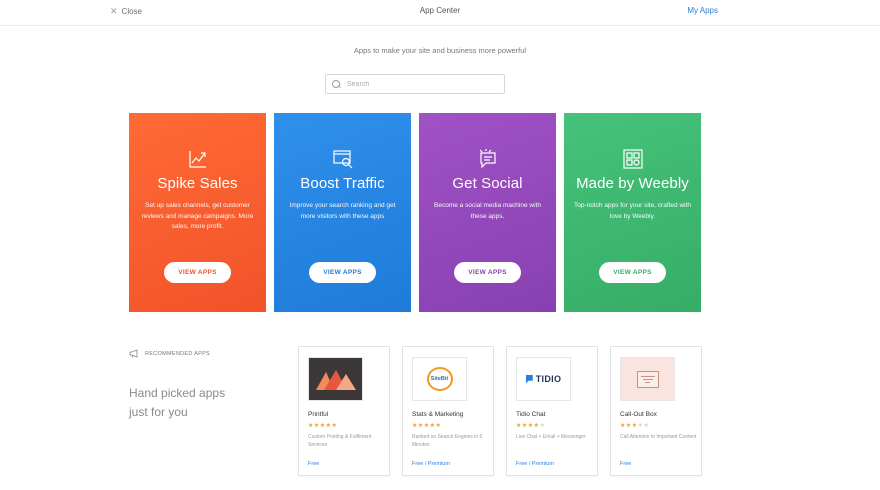 The height and width of the screenshot is (490, 880). What do you see at coordinates (177, 403) in the screenshot?
I see `recommended-subheading: Hand picked apps just for you` at bounding box center [177, 403].